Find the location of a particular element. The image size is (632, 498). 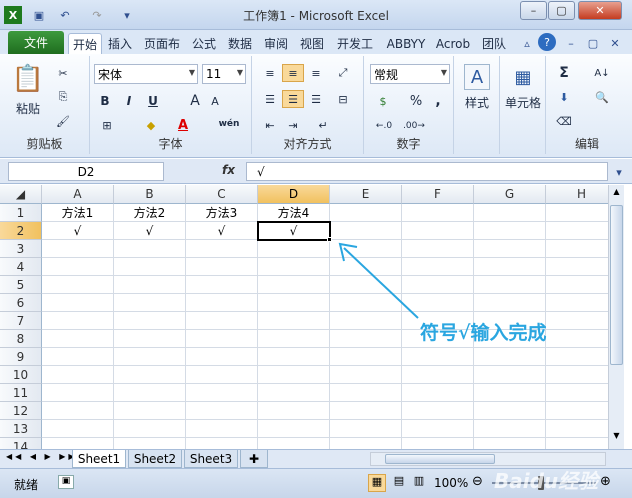

normal-view-icon: ▦ is located at coordinates (377, 483).